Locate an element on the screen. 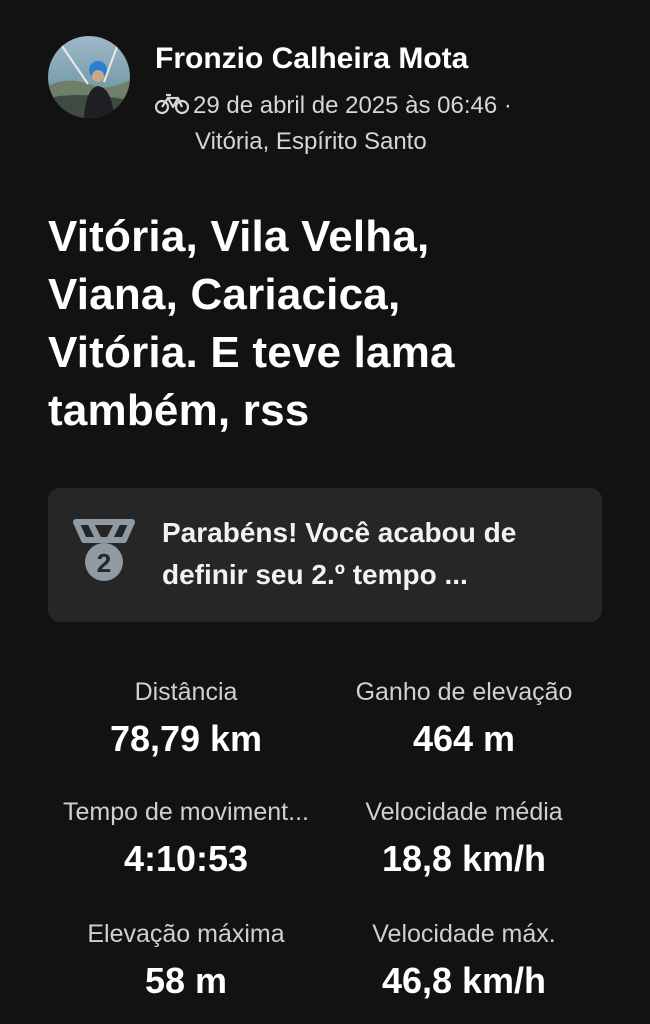 The height and width of the screenshot is (1024, 650). activity-date: 29 de abril de 2025 às 06:46 · is located at coordinates (352, 105).